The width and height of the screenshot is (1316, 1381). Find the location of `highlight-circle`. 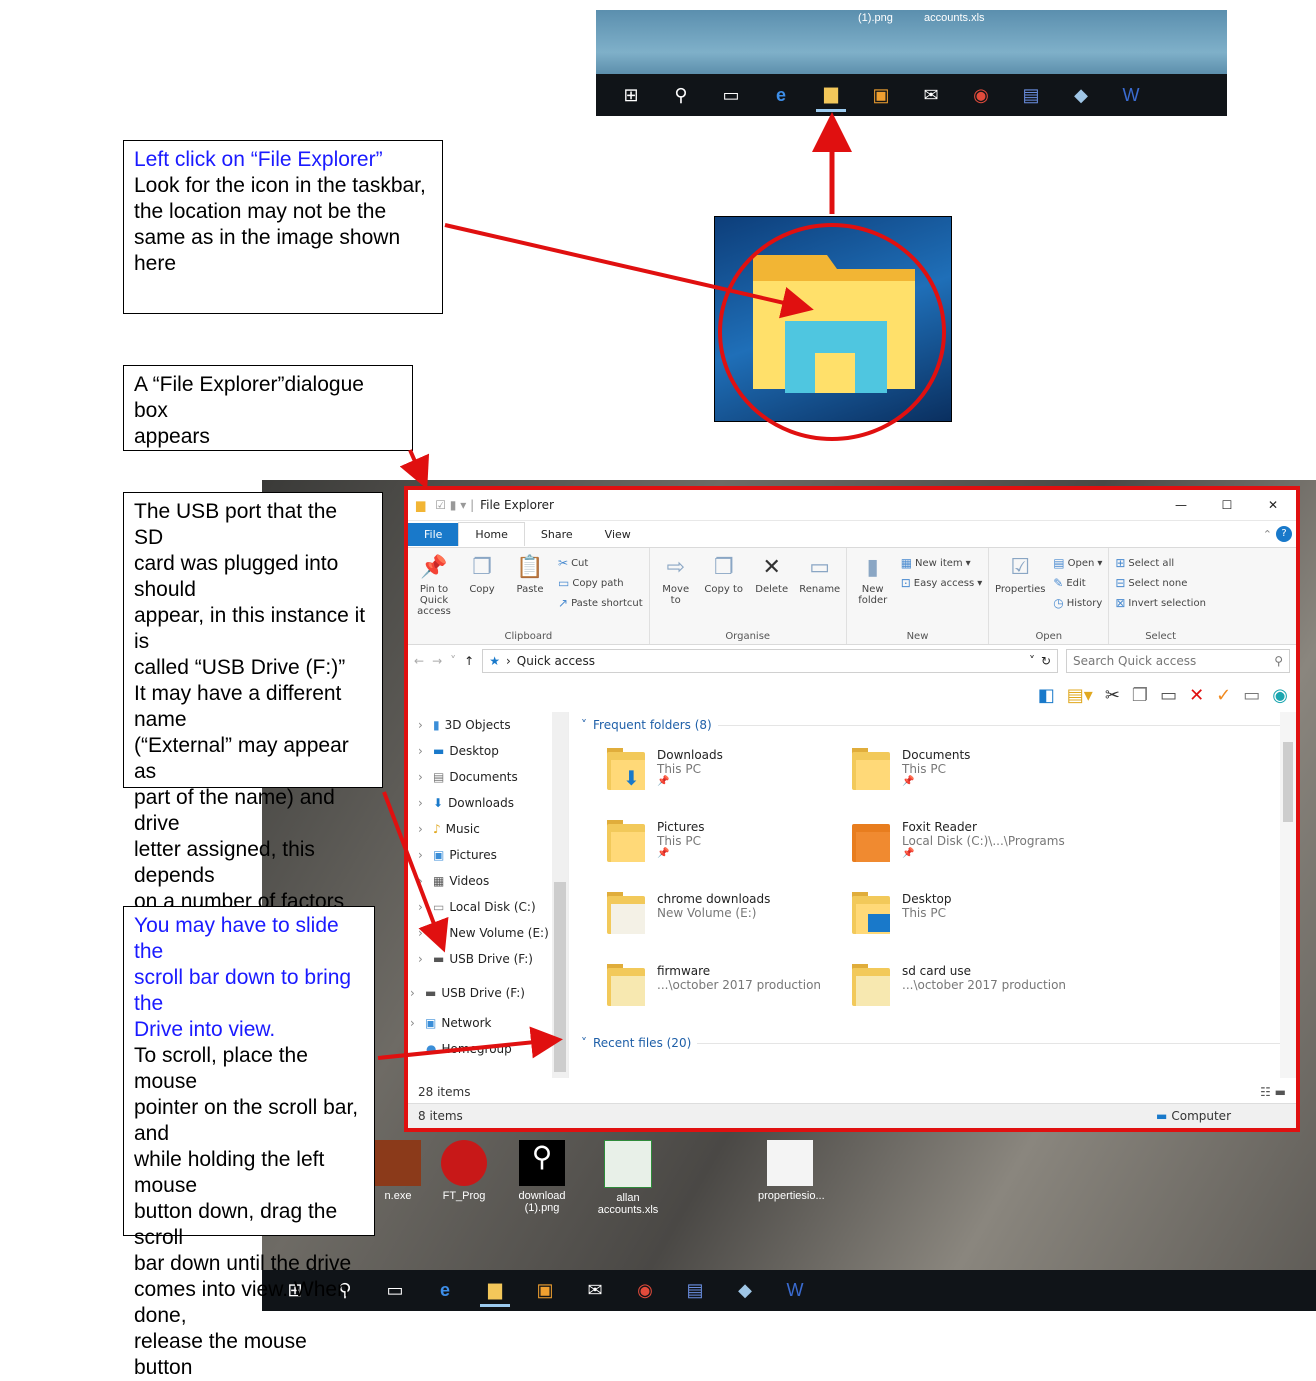

highlight-circle is located at coordinates (832, 332).